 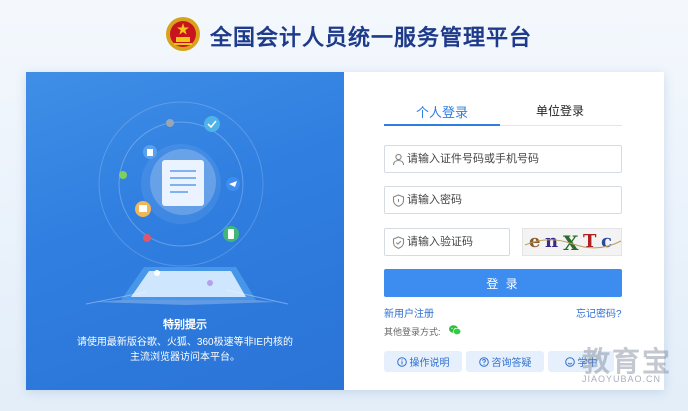 What do you see at coordinates (503, 283) in the screenshot?
I see `login-button: 登 录` at bounding box center [503, 283].